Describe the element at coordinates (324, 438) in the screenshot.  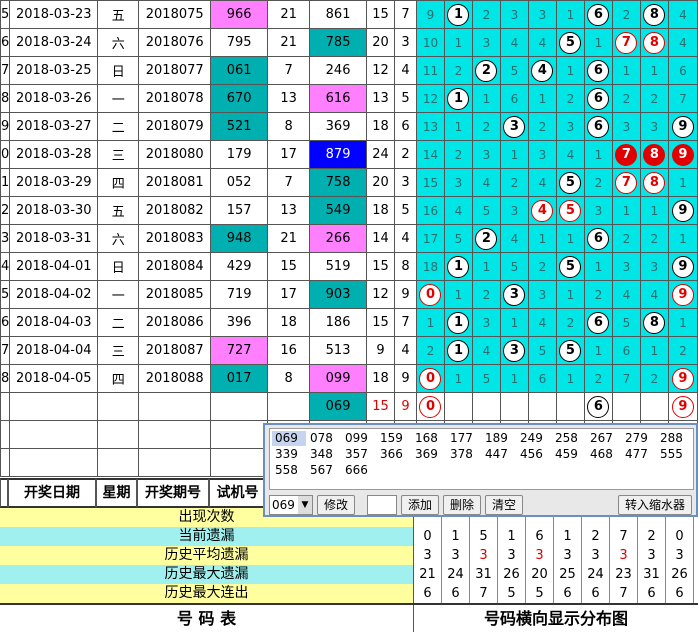
I see `number-list-item: 078` at that location.